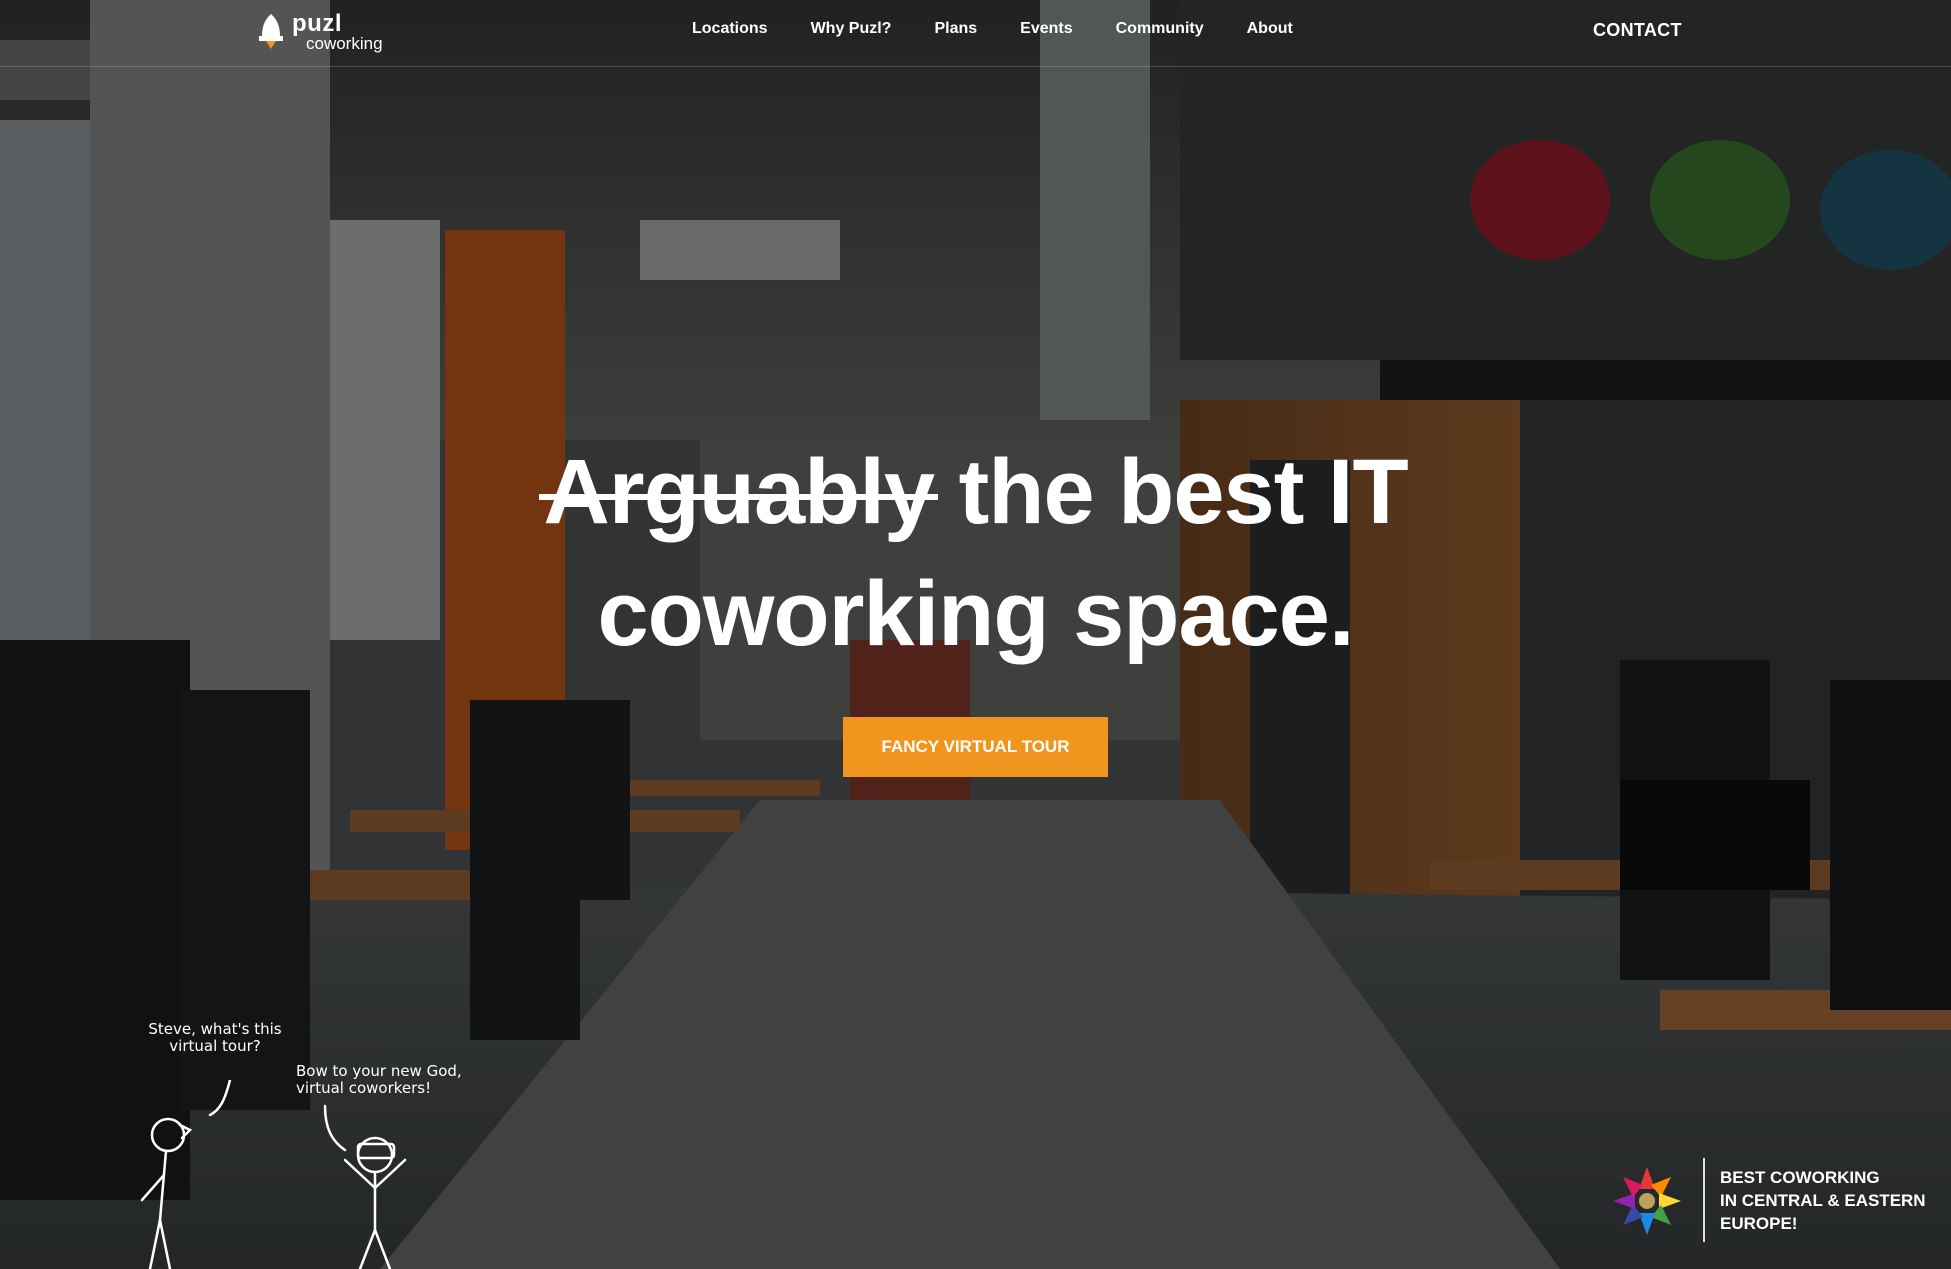  What do you see at coordinates (1759, 1223) in the screenshot?
I see `award-line3: EUROPE!` at bounding box center [1759, 1223].